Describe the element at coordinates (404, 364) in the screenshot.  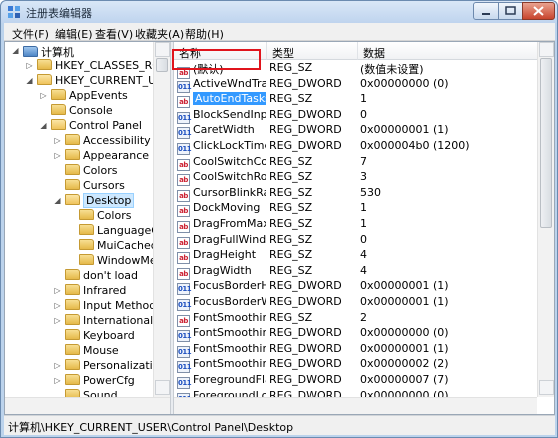
I see `value-data: 0x00000002 (2)` at that location.